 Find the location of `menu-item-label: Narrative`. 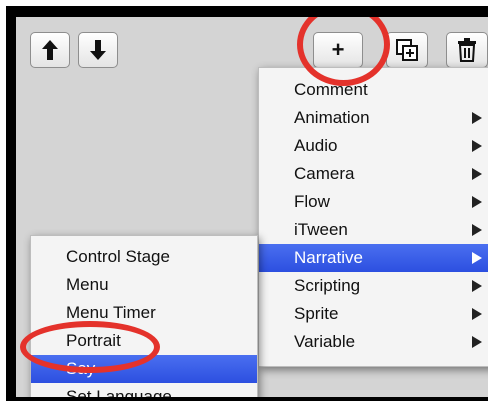

menu-item-label: Narrative is located at coordinates (328, 257).